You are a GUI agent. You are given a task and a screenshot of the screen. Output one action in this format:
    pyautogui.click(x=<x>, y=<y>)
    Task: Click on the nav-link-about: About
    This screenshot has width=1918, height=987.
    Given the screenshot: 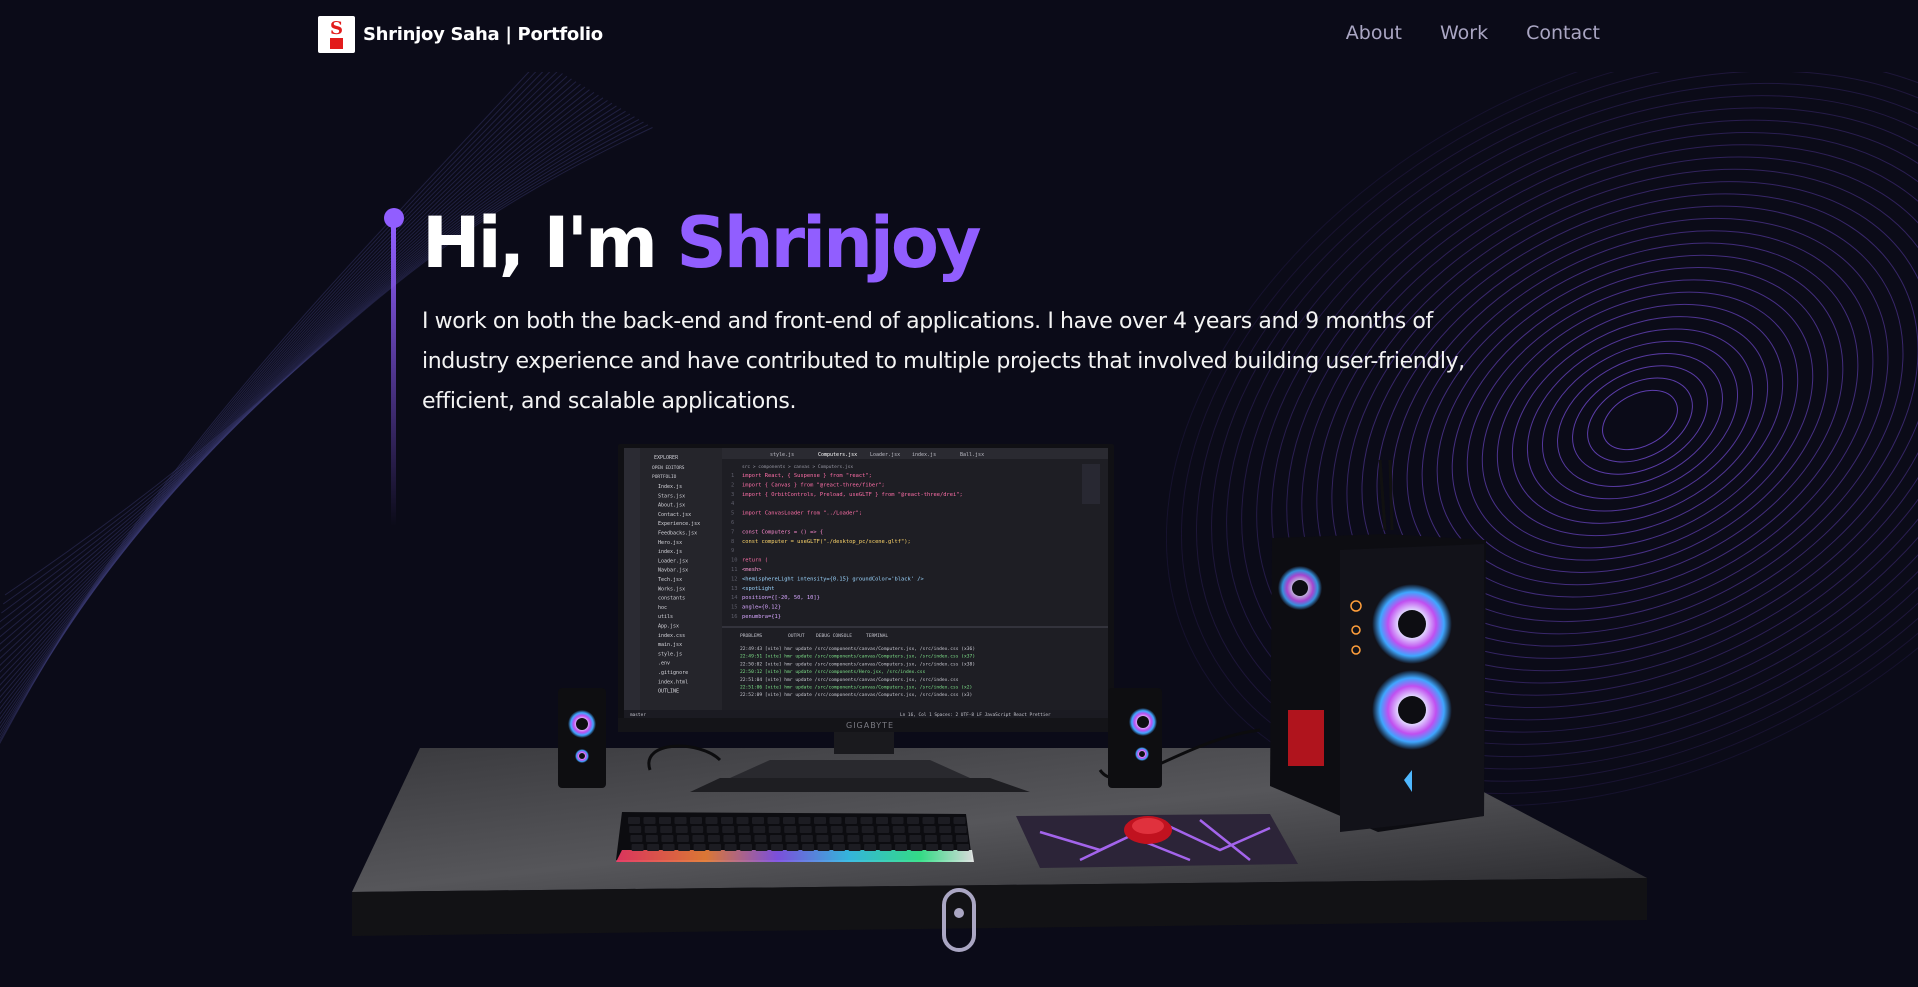 What is the action you would take?
    pyautogui.click(x=1374, y=33)
    